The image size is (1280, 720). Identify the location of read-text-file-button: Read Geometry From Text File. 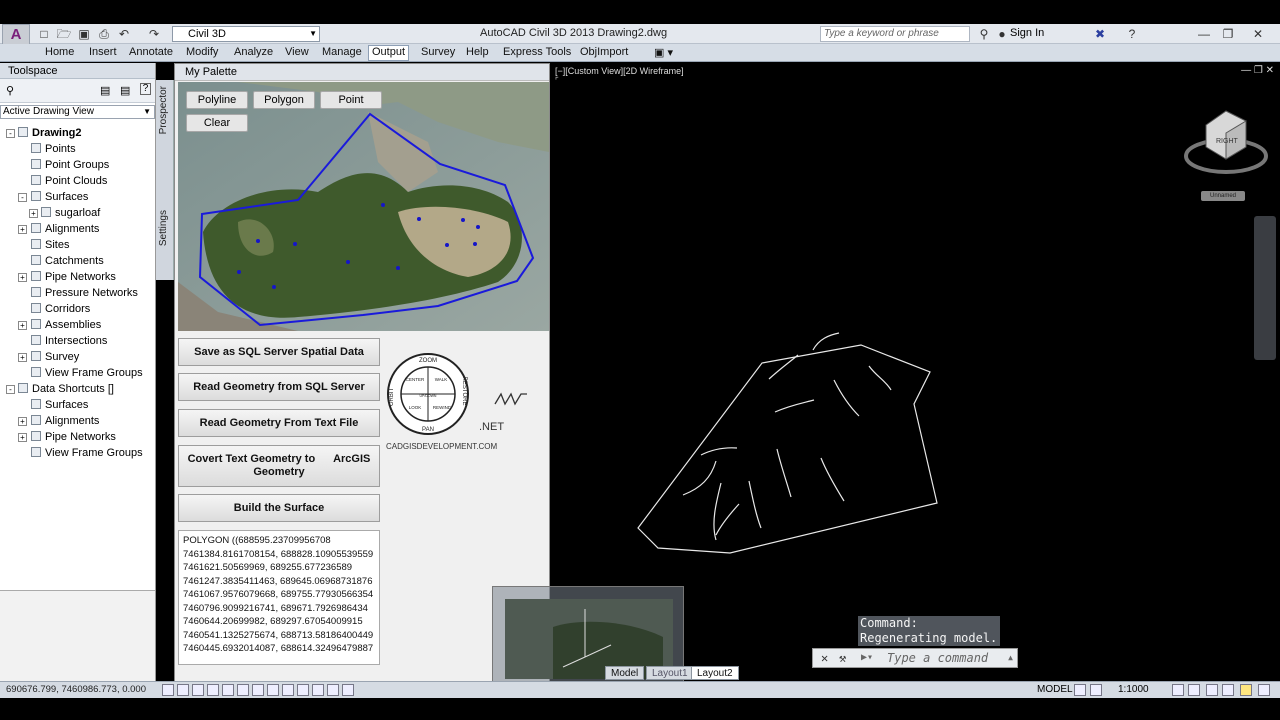
(279, 423).